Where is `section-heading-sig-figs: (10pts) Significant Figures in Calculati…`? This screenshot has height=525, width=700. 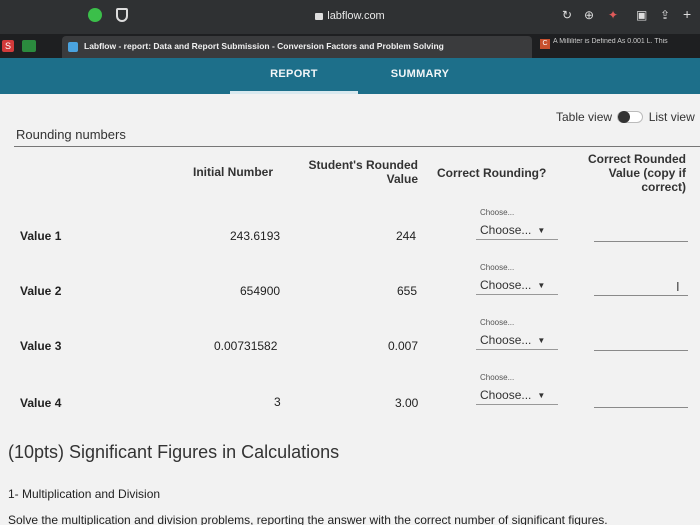 section-heading-sig-figs: (10pts) Significant Figures in Calculati… is located at coordinates (174, 452).